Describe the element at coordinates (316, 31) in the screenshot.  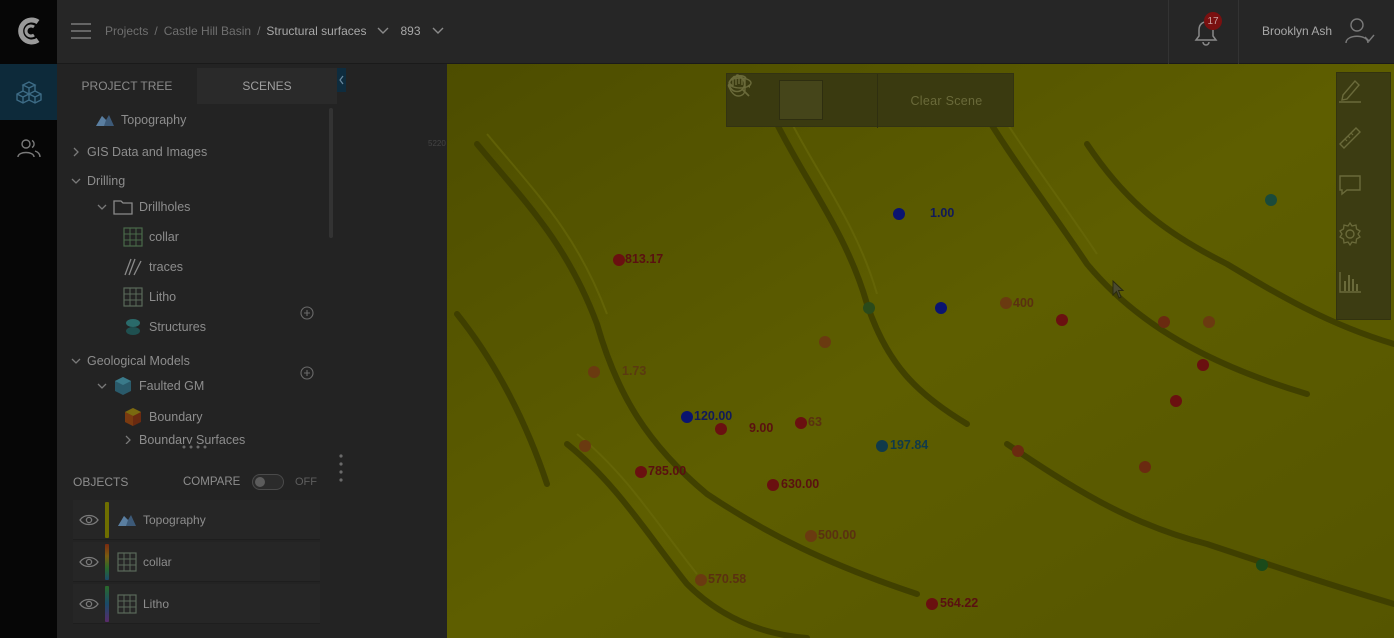
I see `breadcrumb-current: Structural surfaces` at that location.